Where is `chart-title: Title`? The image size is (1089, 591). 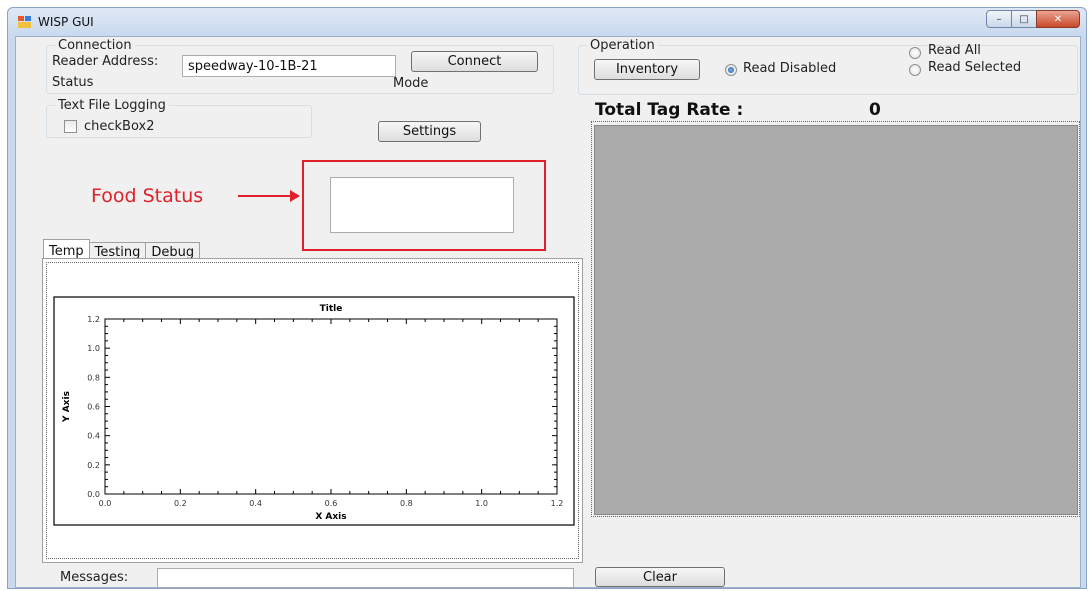 chart-title: Title is located at coordinates (331, 309).